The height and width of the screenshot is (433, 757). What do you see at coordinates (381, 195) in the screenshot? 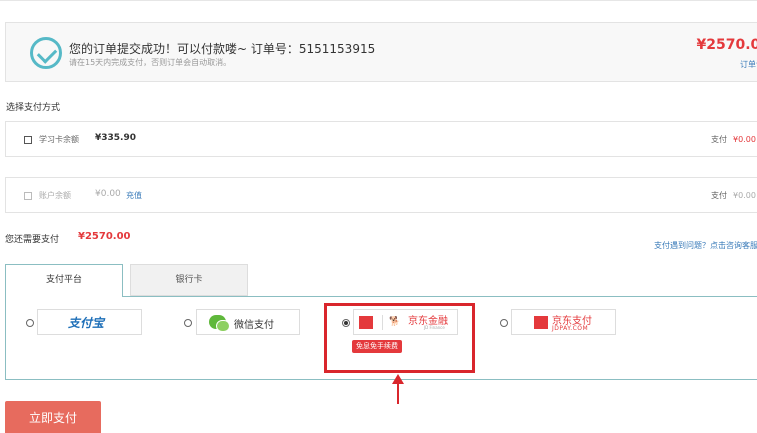
I see `account-balance-row: 账户余额 ¥0.00 充值 支付 ¥0.00` at bounding box center [381, 195].